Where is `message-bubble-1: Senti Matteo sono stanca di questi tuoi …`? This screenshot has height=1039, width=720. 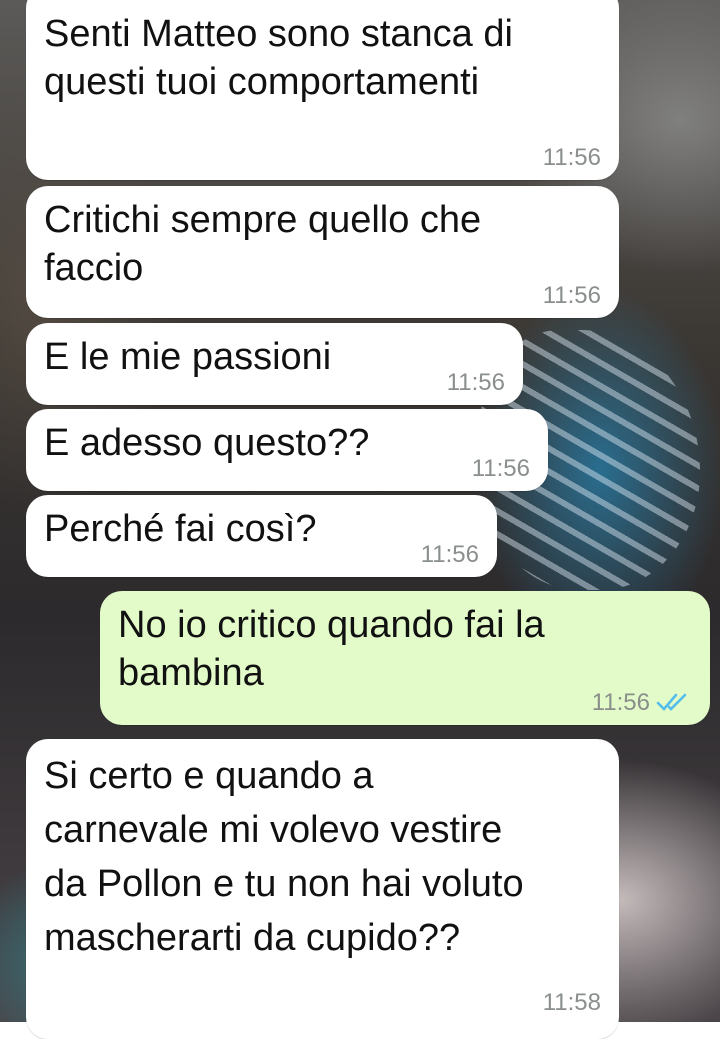 message-bubble-1: Senti Matteo sono stanca di questi tuoi … is located at coordinates (322, 90).